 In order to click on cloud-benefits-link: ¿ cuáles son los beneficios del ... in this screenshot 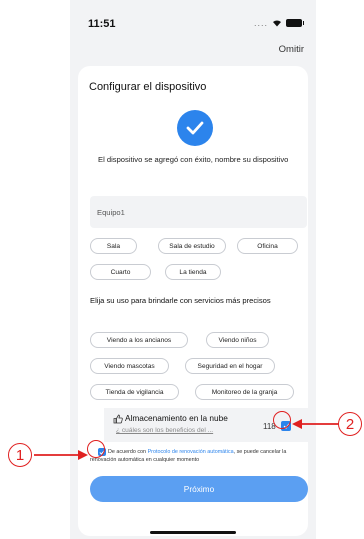, I will do `click(164, 430)`.